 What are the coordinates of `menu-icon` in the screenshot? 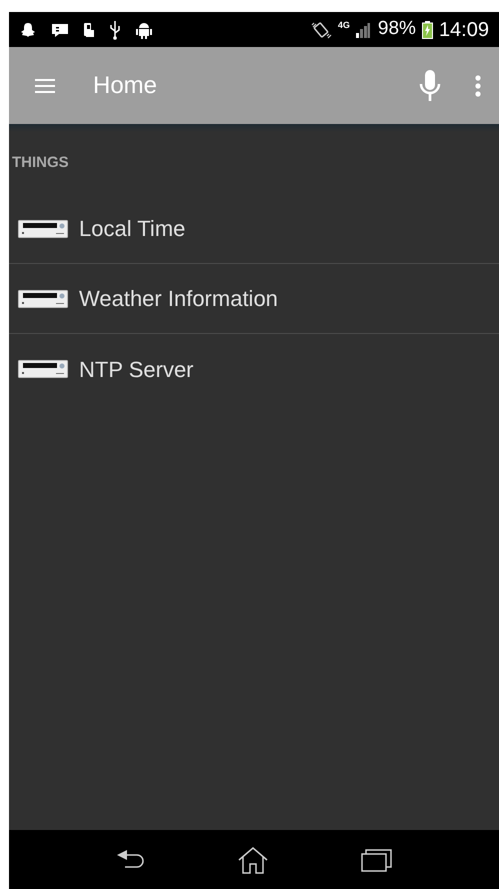 It's located at (45, 86).